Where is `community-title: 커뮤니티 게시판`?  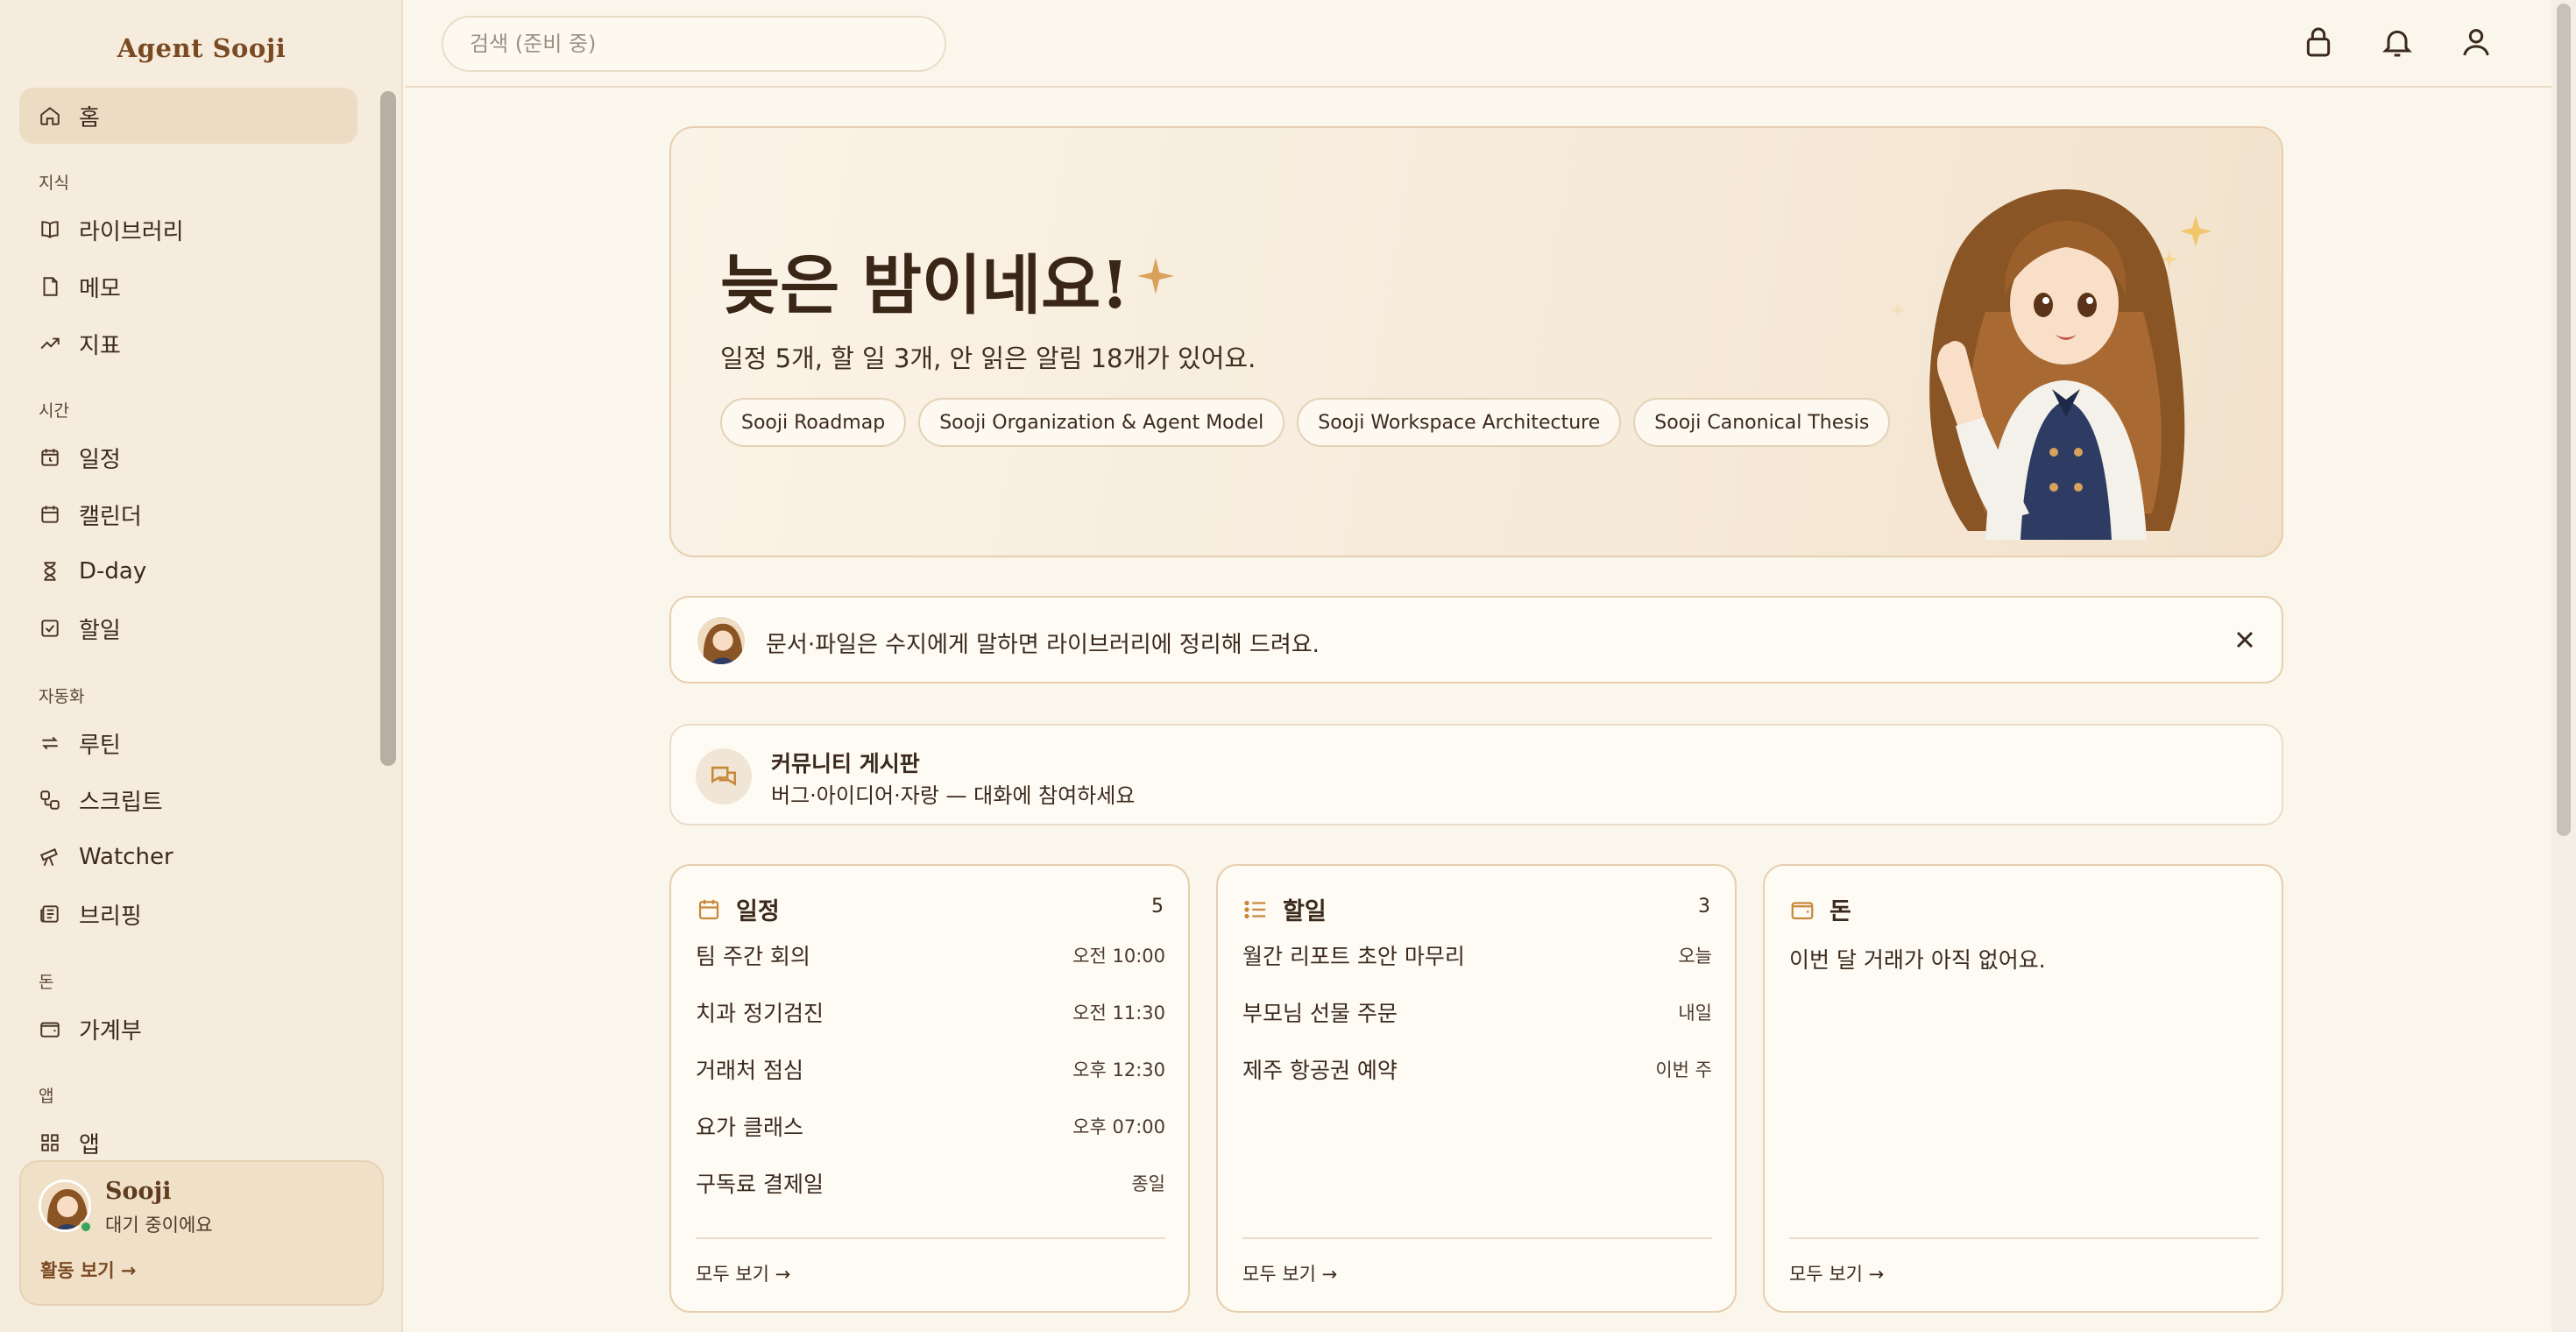
community-title: 커뮤니티 게시판 is located at coordinates (845, 763).